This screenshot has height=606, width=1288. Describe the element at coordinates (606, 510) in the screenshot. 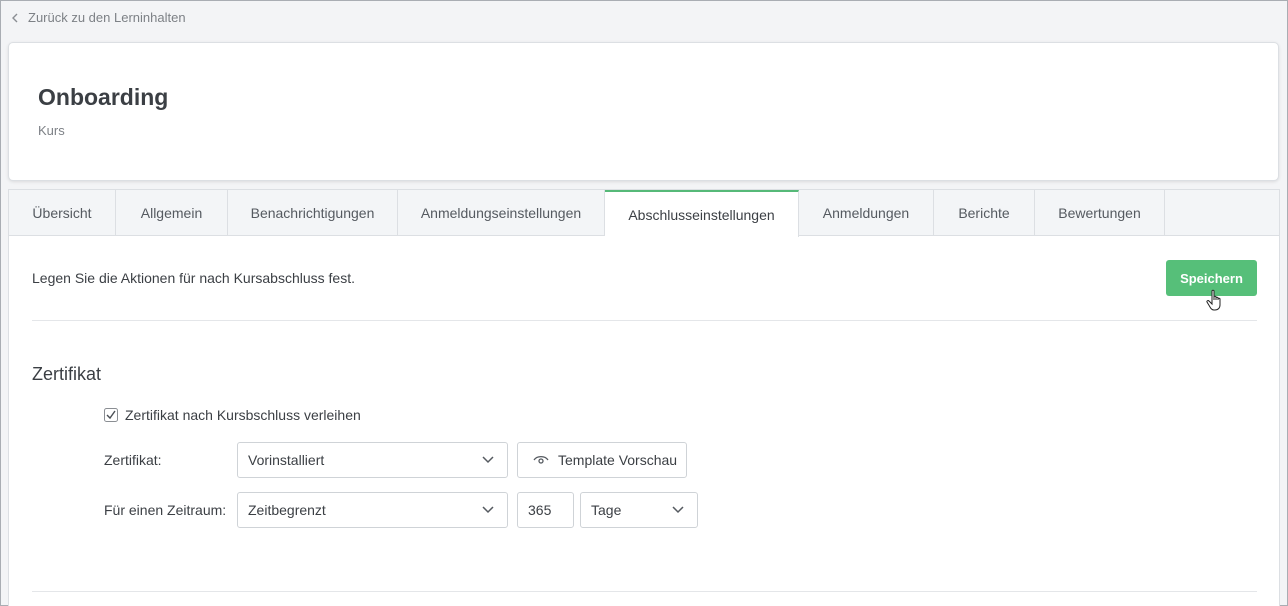

I see `duration-unit-value: Tage` at that location.